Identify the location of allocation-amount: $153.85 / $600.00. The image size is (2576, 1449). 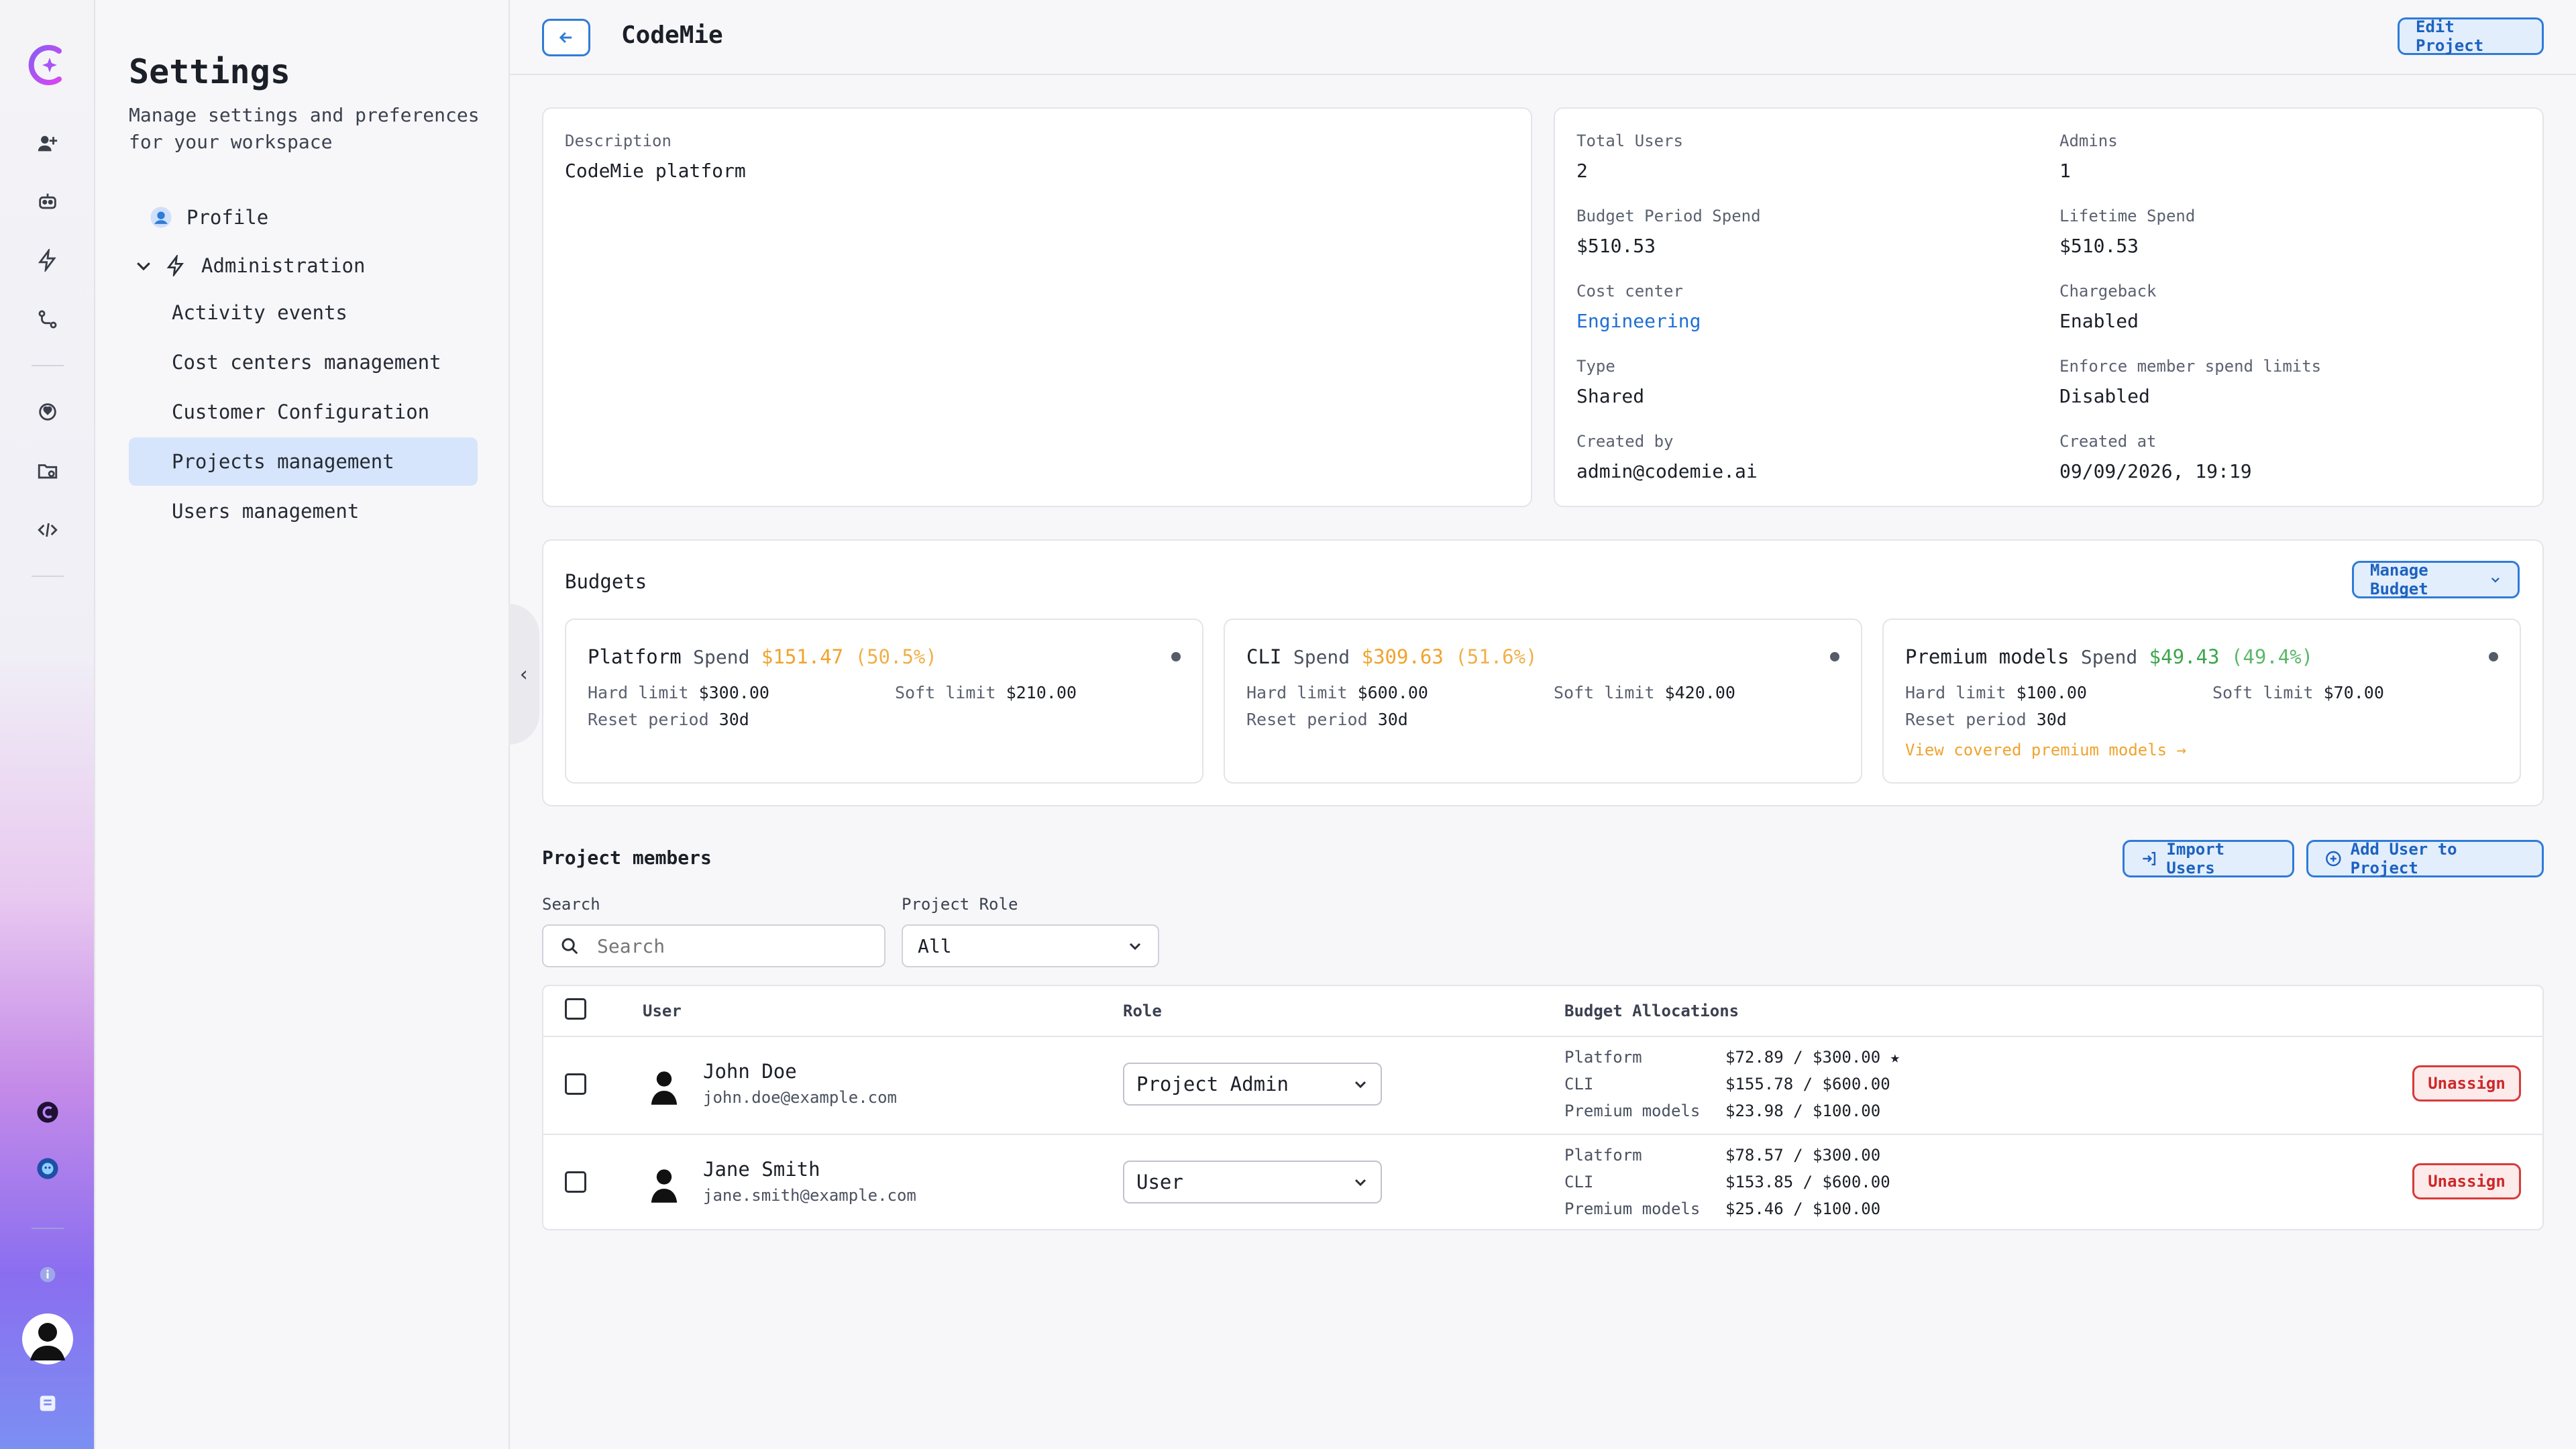
(1807, 1182).